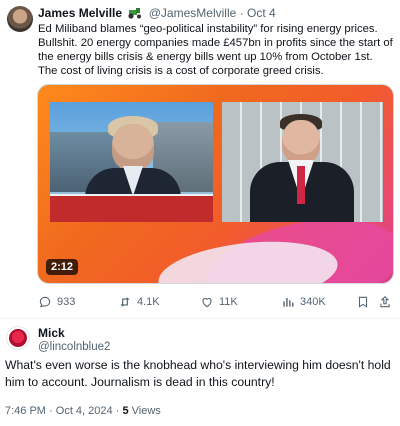 This screenshot has width=400, height=426. What do you see at coordinates (288, 302) in the screenshot?
I see `analytics-icon` at bounding box center [288, 302].